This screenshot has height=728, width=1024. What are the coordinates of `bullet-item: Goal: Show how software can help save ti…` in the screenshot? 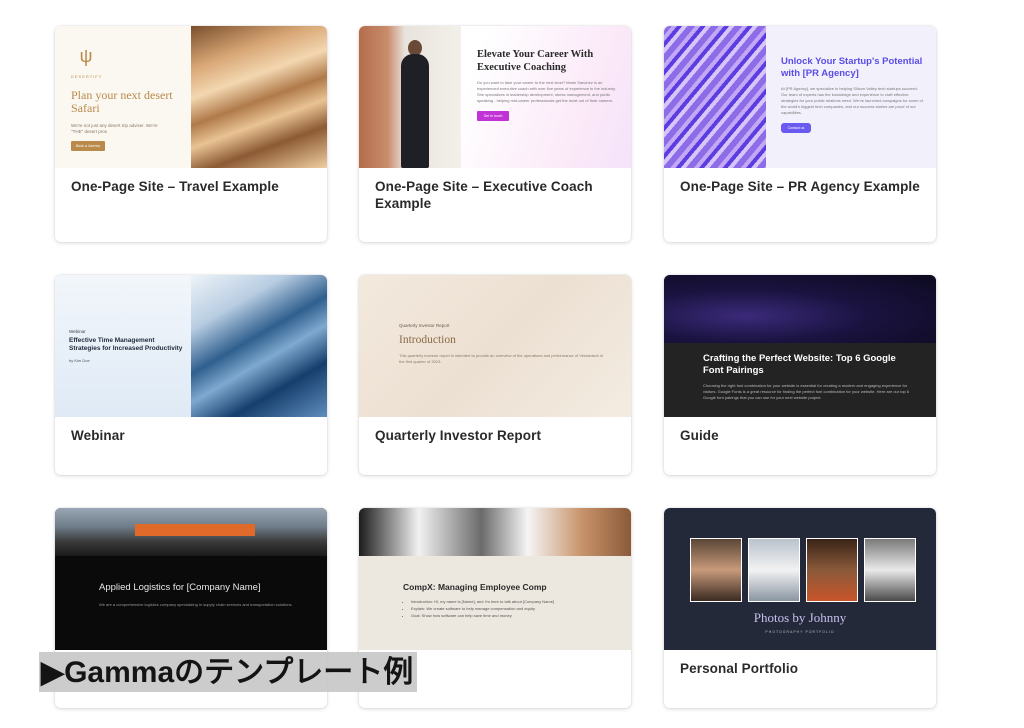 It's located at (512, 615).